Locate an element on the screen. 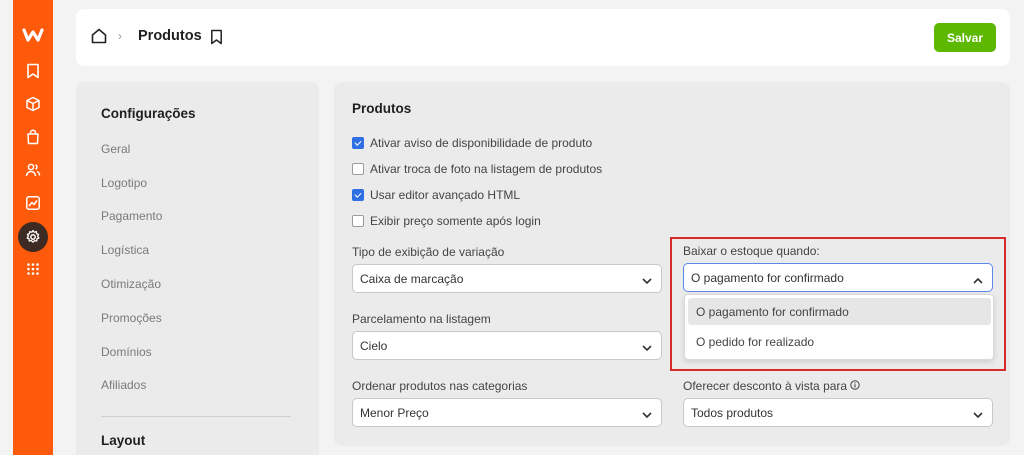  installments-select: Cielo is located at coordinates (507, 345).